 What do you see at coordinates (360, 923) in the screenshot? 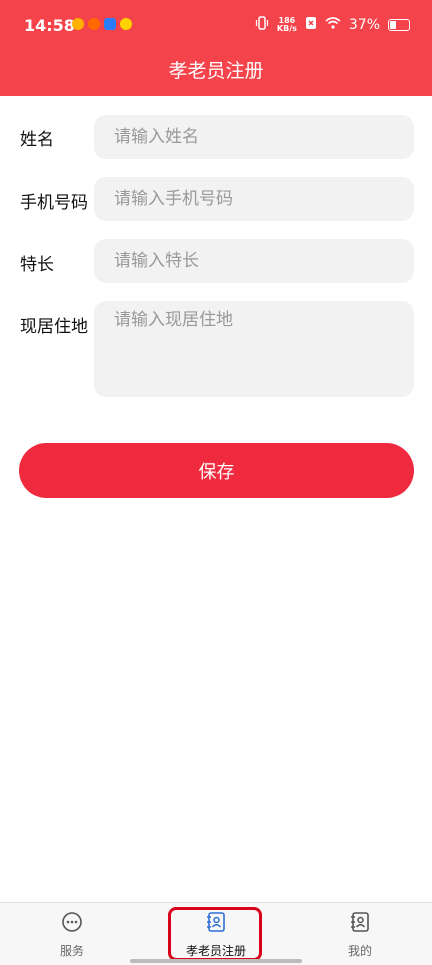
I see `contact-book-icon` at bounding box center [360, 923].